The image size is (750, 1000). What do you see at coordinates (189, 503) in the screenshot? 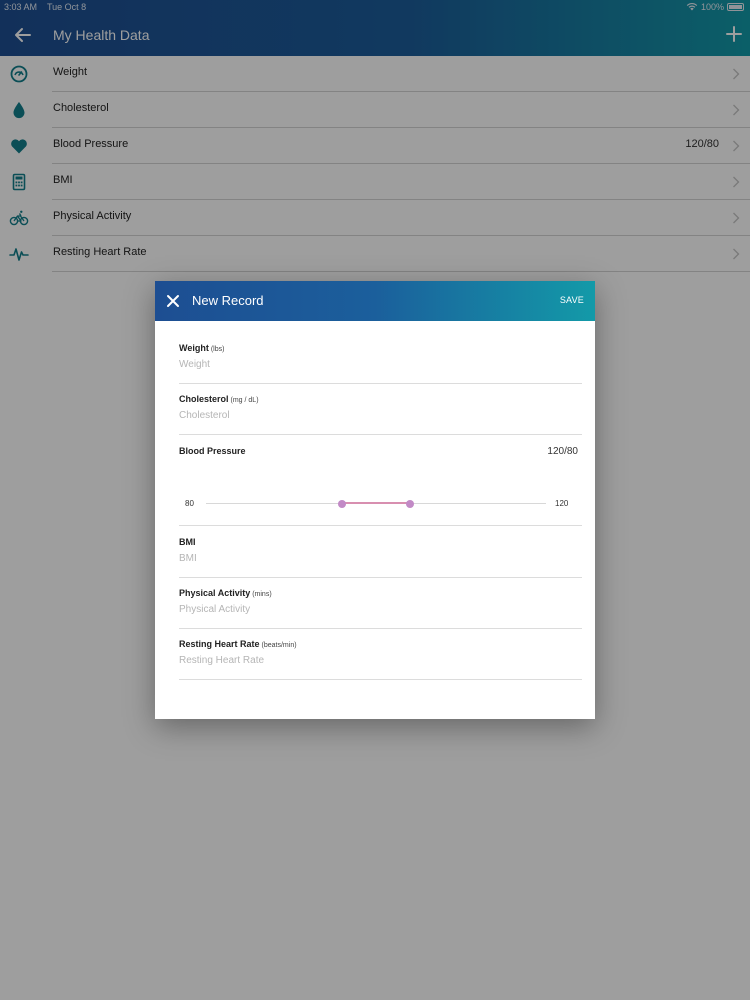
I see `slider-min-label: 80` at bounding box center [189, 503].